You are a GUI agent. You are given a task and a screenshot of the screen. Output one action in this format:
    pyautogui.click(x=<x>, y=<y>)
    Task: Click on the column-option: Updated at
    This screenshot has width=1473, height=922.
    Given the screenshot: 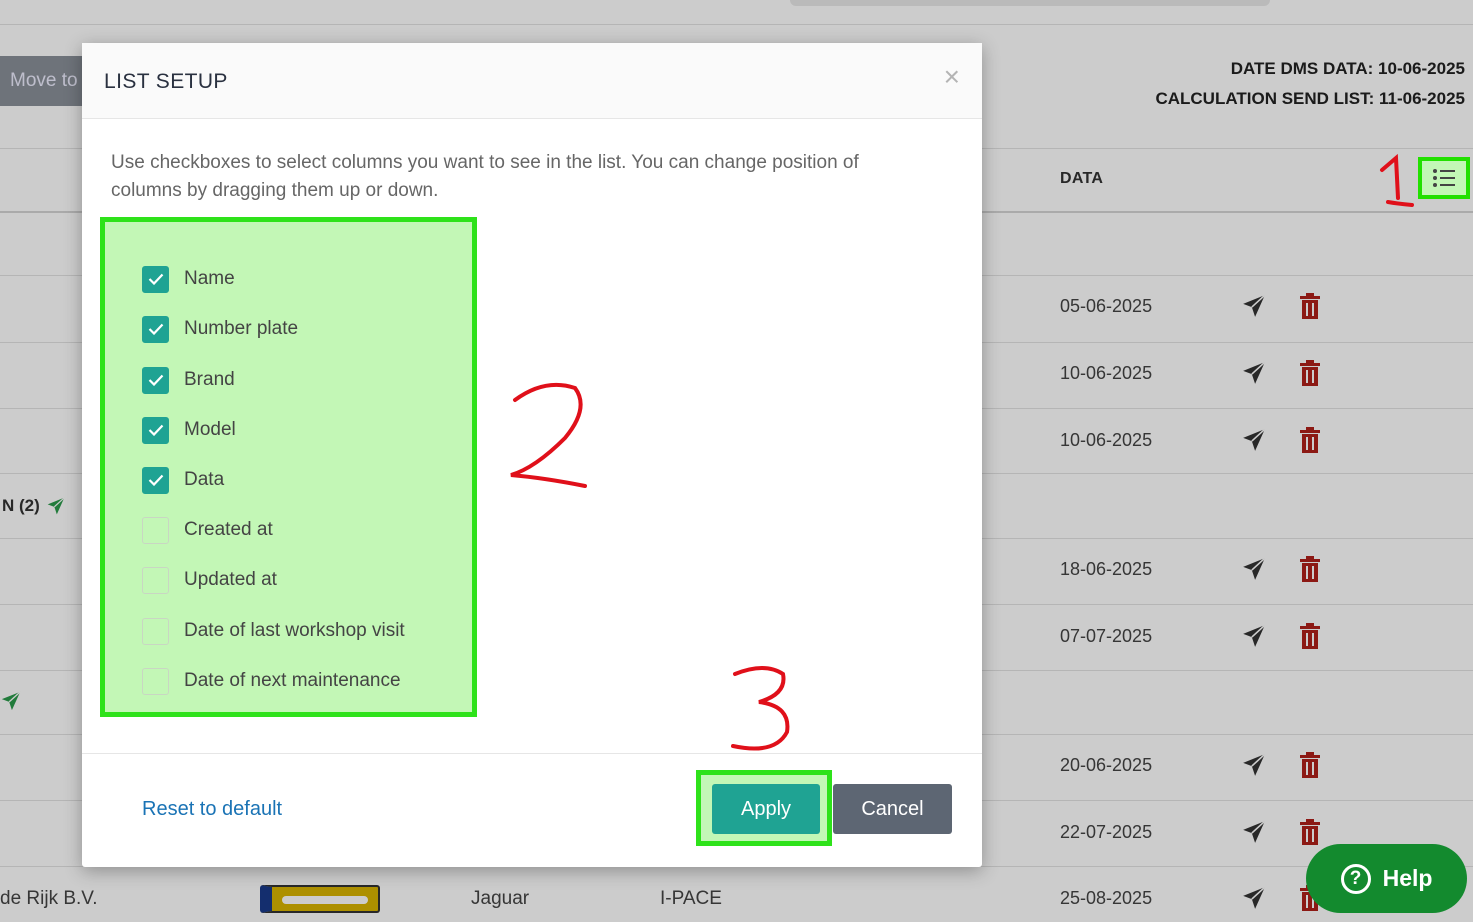 What is the action you would take?
    pyautogui.click(x=209, y=580)
    